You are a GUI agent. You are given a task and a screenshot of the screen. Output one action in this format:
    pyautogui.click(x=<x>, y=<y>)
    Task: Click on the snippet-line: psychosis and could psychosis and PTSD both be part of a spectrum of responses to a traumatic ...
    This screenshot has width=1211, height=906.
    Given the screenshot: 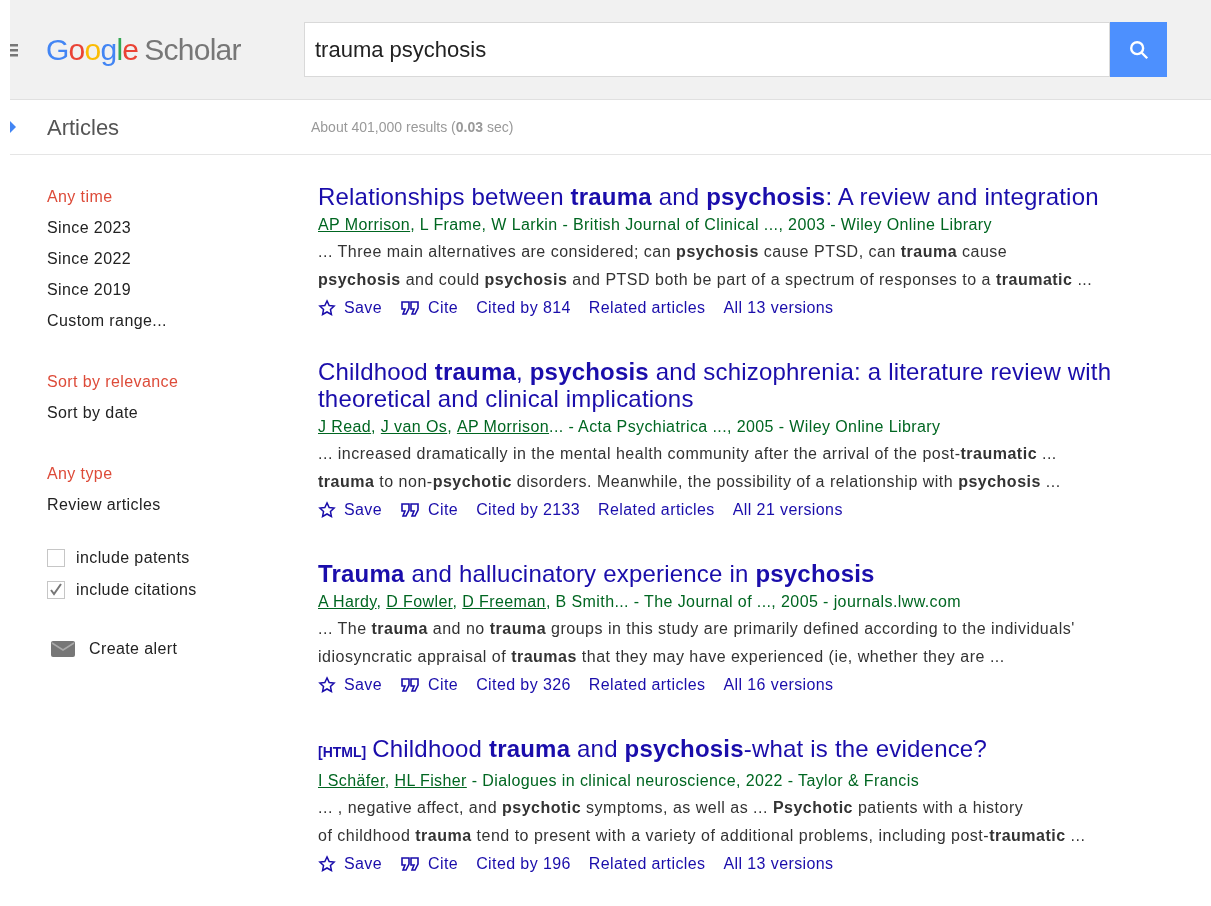 What is the action you would take?
    pyautogui.click(x=705, y=280)
    